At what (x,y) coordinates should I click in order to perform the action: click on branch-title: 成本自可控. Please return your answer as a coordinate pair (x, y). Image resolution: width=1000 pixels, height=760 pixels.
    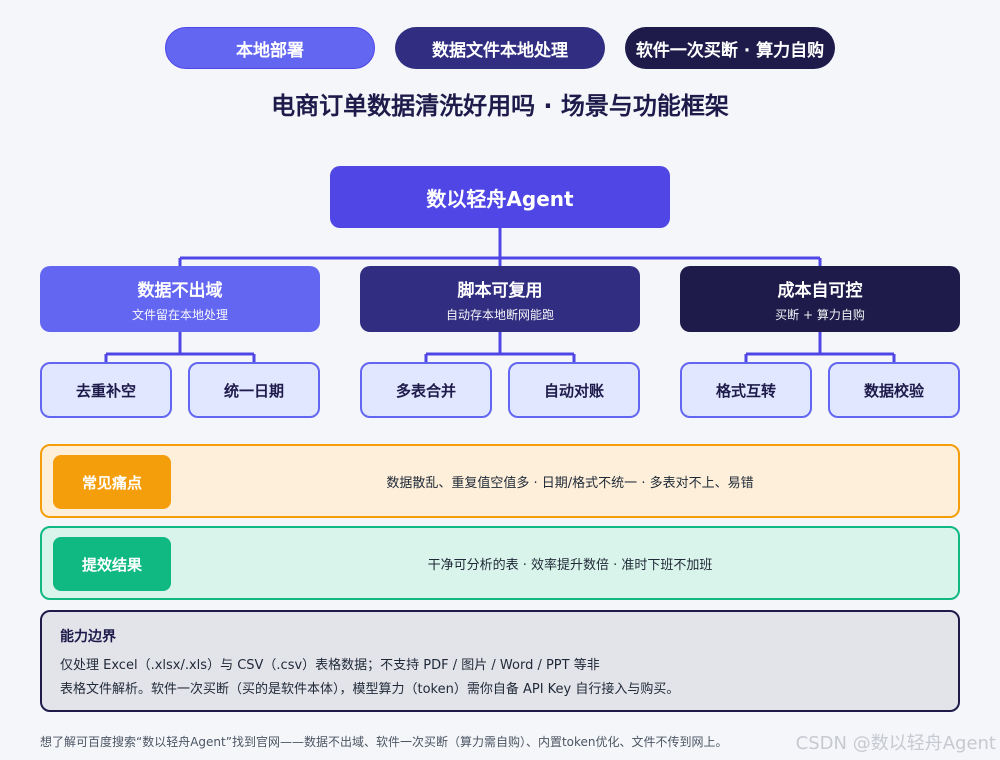
    Looking at the image, I should click on (820, 290).